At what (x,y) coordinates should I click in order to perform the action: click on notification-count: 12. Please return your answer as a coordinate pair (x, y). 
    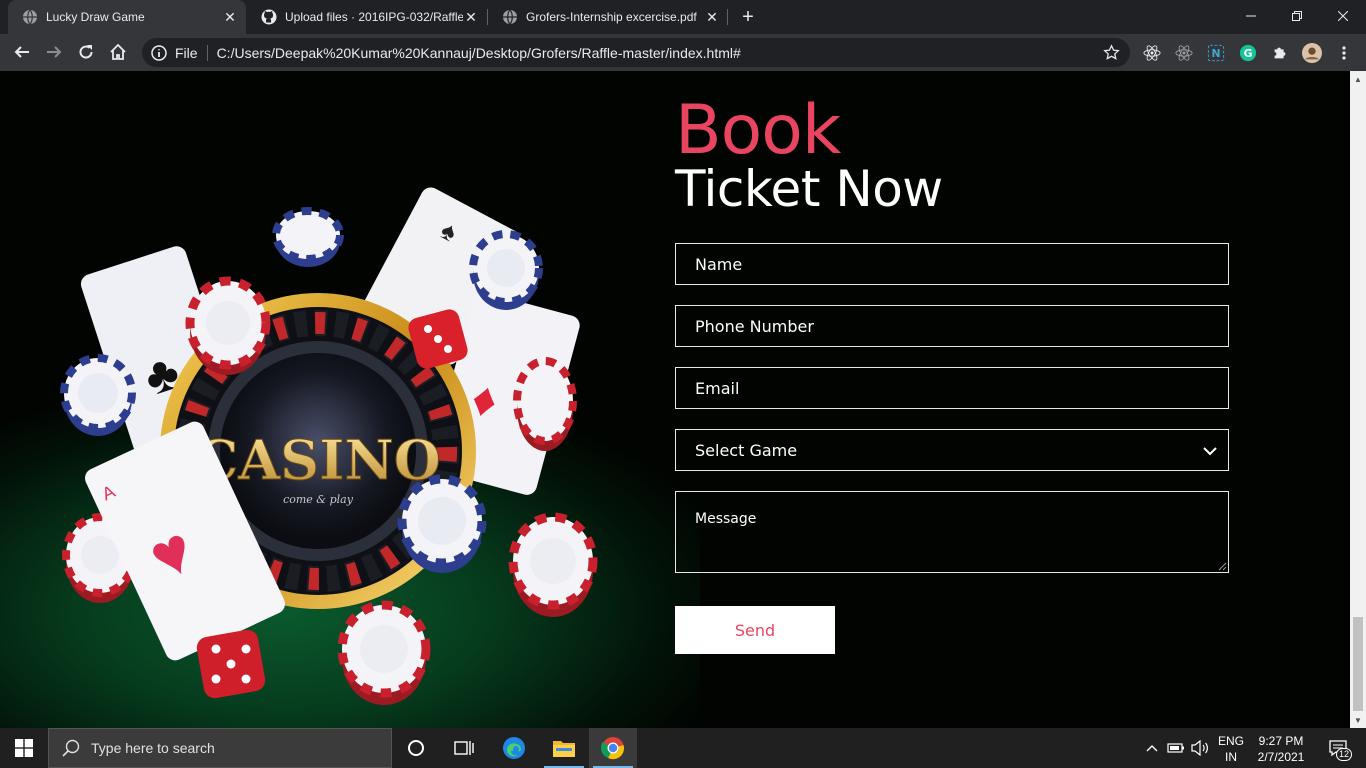
    Looking at the image, I should click on (1343, 754).